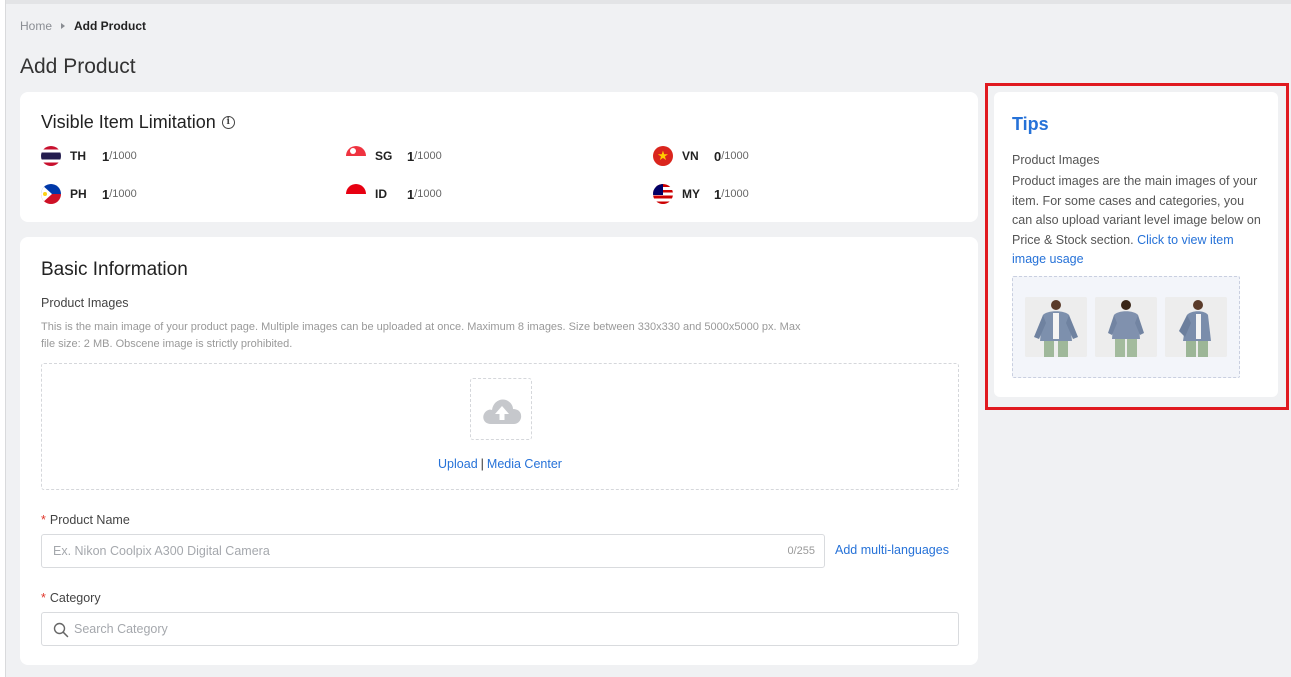 This screenshot has width=1291, height=677. What do you see at coordinates (78, 194) in the screenshot?
I see `country-code: PH` at bounding box center [78, 194].